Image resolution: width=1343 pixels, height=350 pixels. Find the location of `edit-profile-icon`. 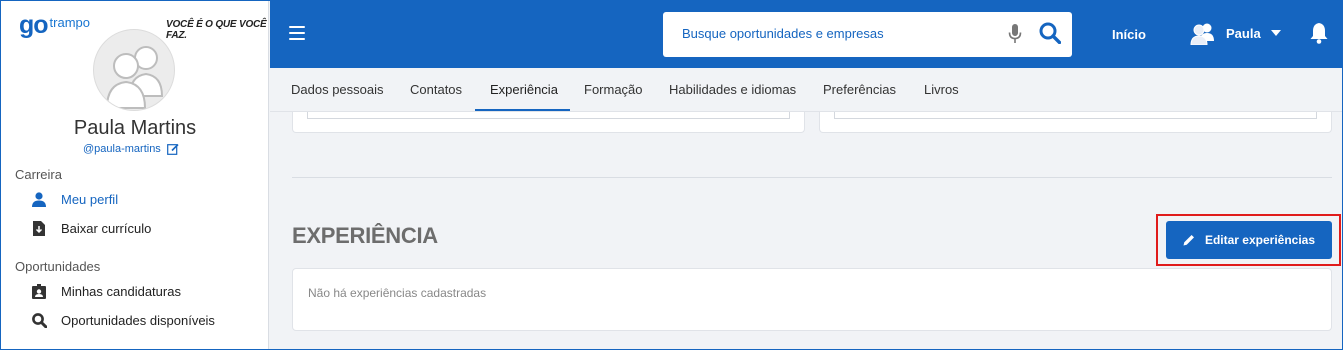

edit-profile-icon is located at coordinates (172, 149).